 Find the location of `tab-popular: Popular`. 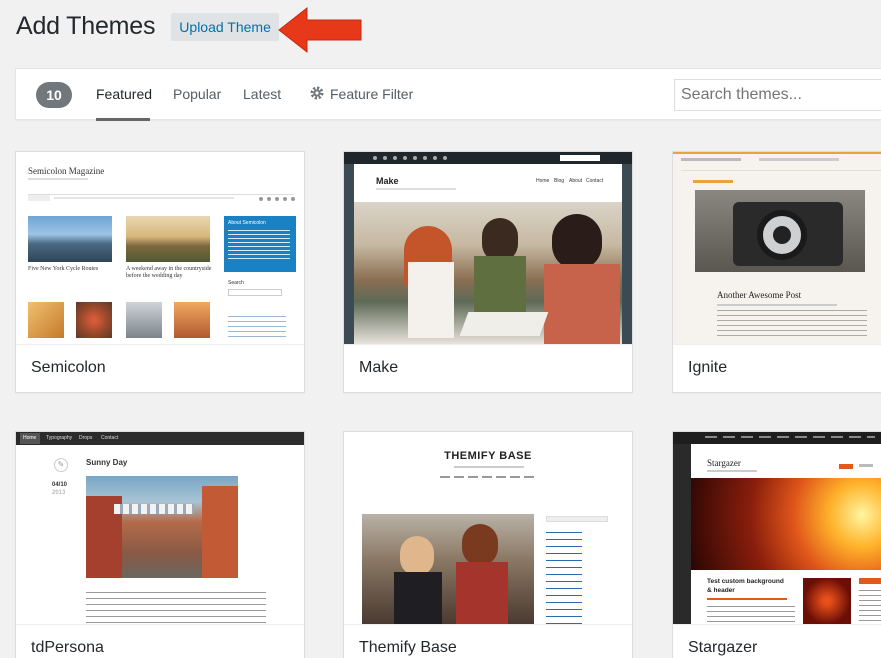

tab-popular: Popular is located at coordinates (197, 94).